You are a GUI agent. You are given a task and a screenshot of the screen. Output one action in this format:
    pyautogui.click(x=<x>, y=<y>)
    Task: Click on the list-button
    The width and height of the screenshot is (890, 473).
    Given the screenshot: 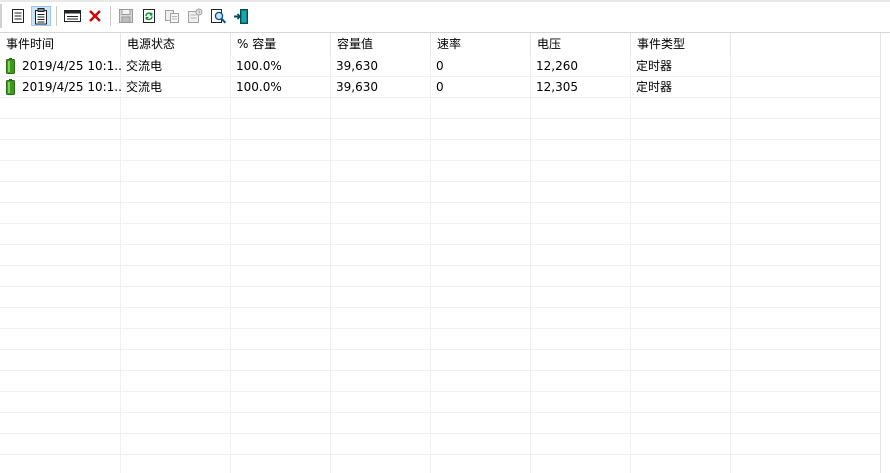 What is the action you would take?
    pyautogui.click(x=41, y=16)
    